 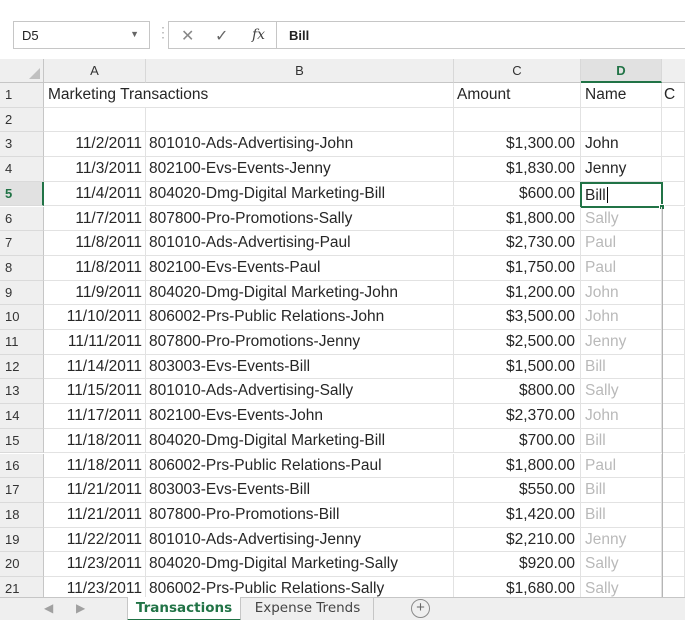 What do you see at coordinates (300, 540) in the screenshot?
I see `description-cell: 801010-Ads-Advertising-Jenny` at bounding box center [300, 540].